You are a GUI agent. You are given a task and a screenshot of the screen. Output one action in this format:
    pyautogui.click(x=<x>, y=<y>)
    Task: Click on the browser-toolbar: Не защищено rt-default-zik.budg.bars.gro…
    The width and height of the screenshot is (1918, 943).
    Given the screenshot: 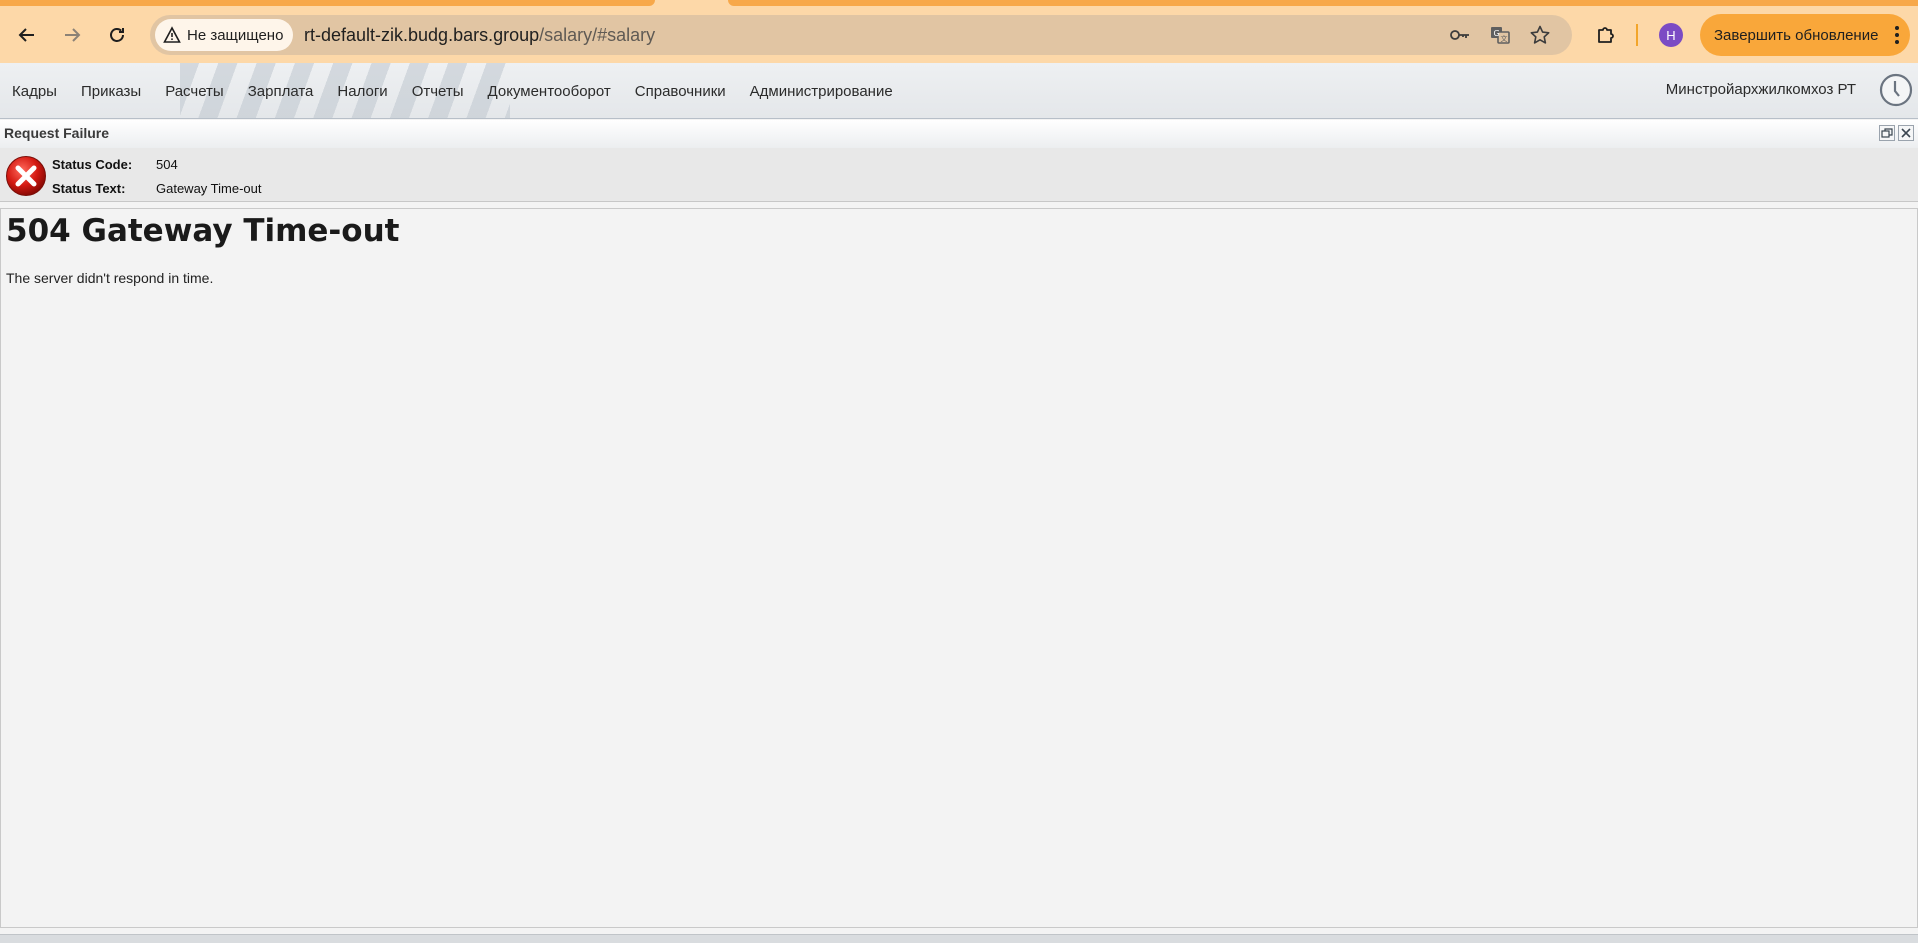 What is the action you would take?
    pyautogui.click(x=959, y=31)
    